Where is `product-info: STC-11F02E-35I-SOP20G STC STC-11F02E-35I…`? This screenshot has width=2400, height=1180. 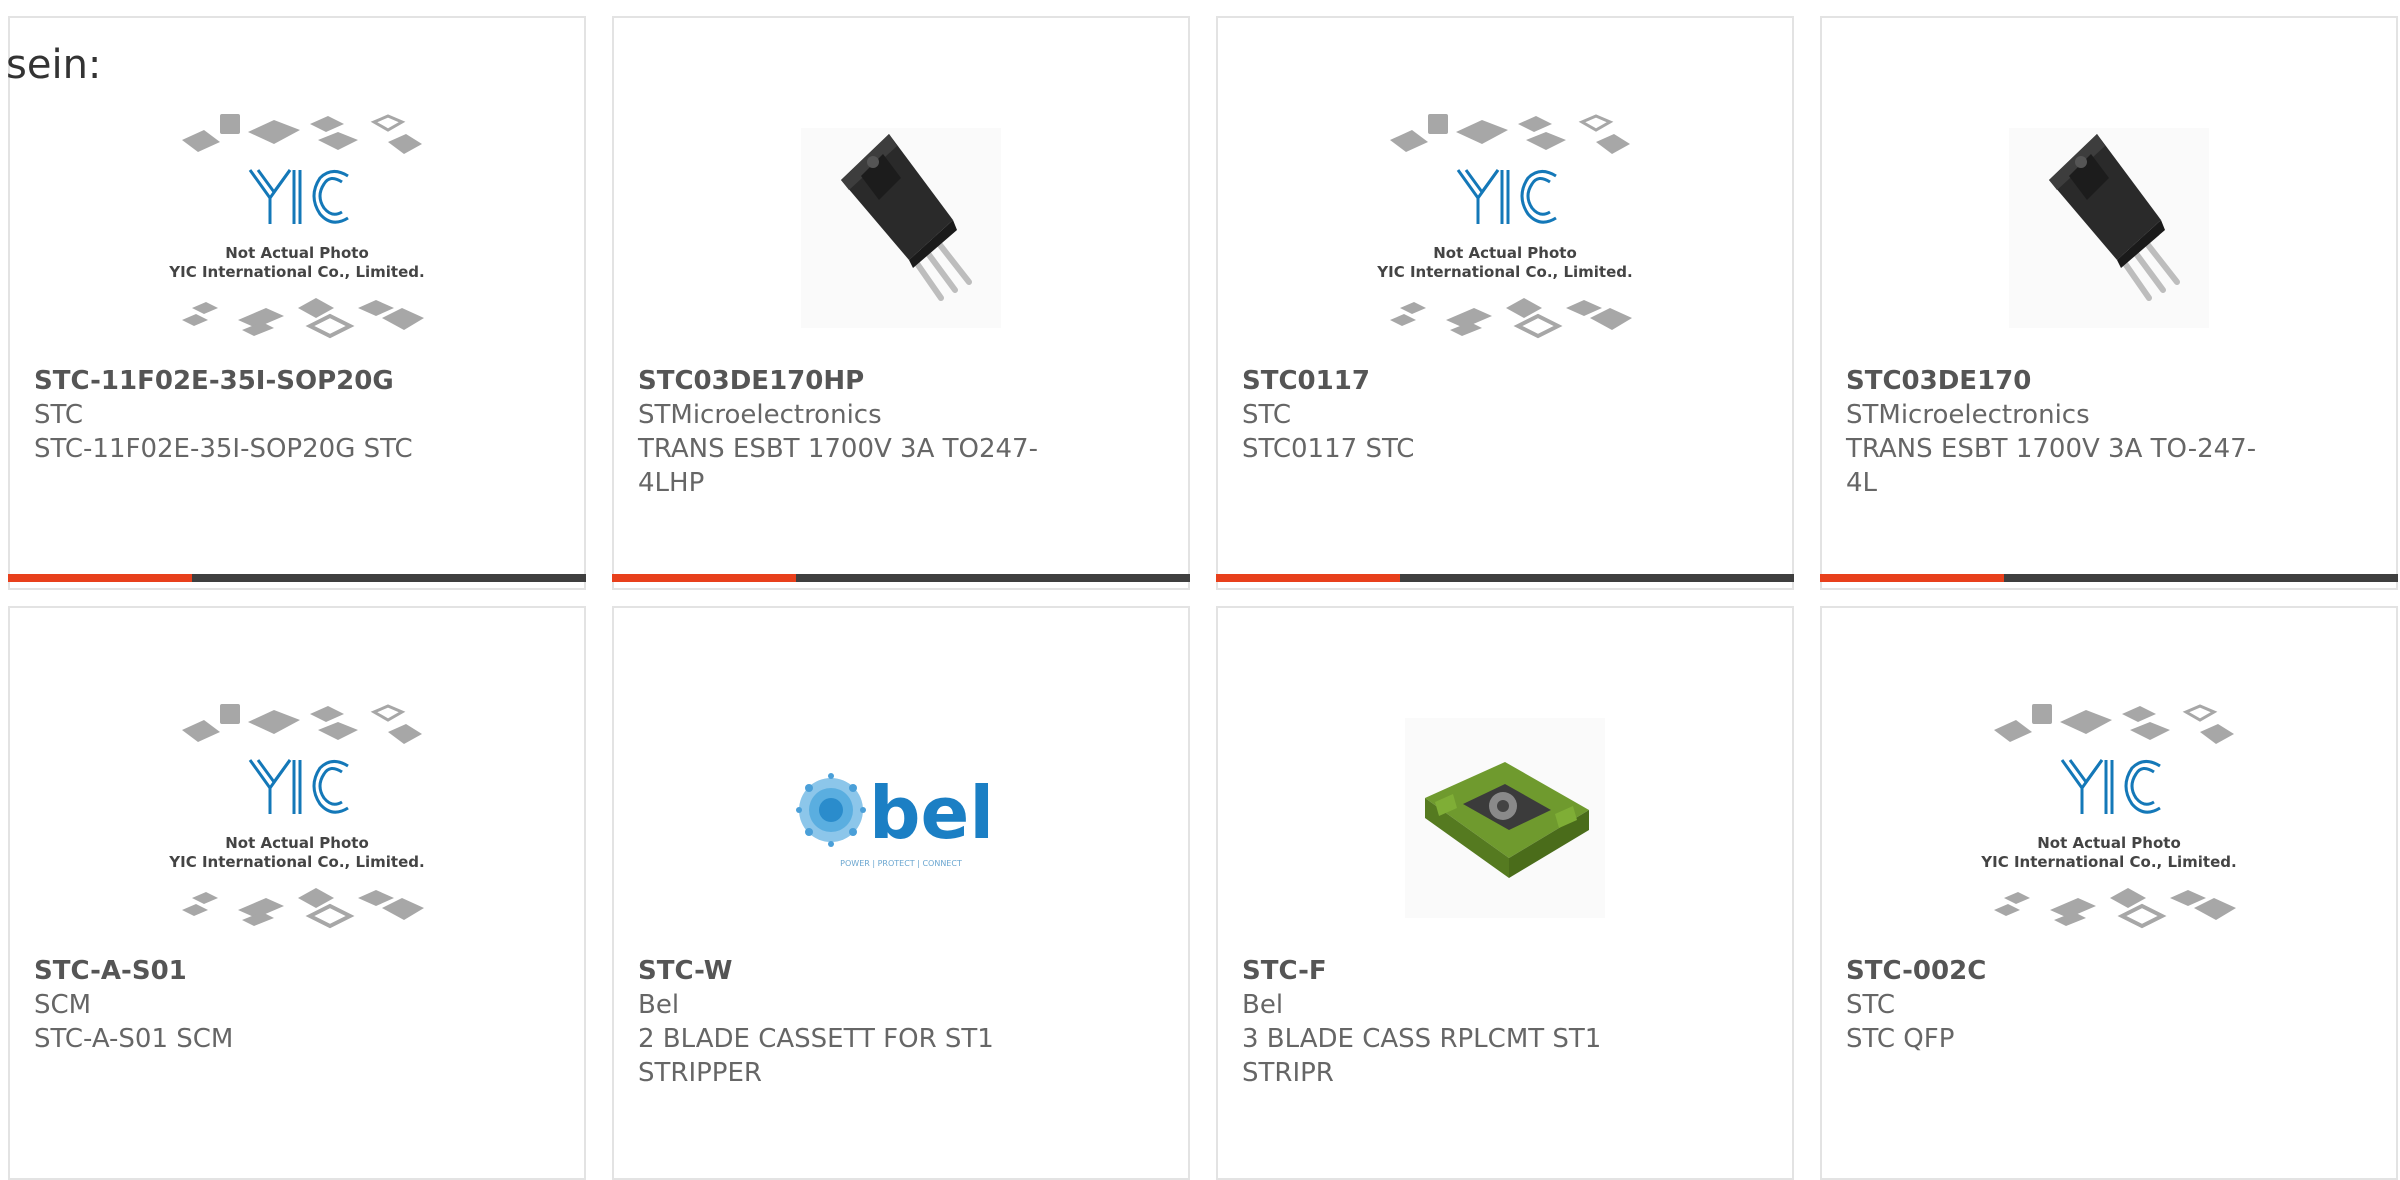 product-info: STC-11F02E-35I-SOP20G STC STC-11F02E-35I… is located at coordinates (254, 415).